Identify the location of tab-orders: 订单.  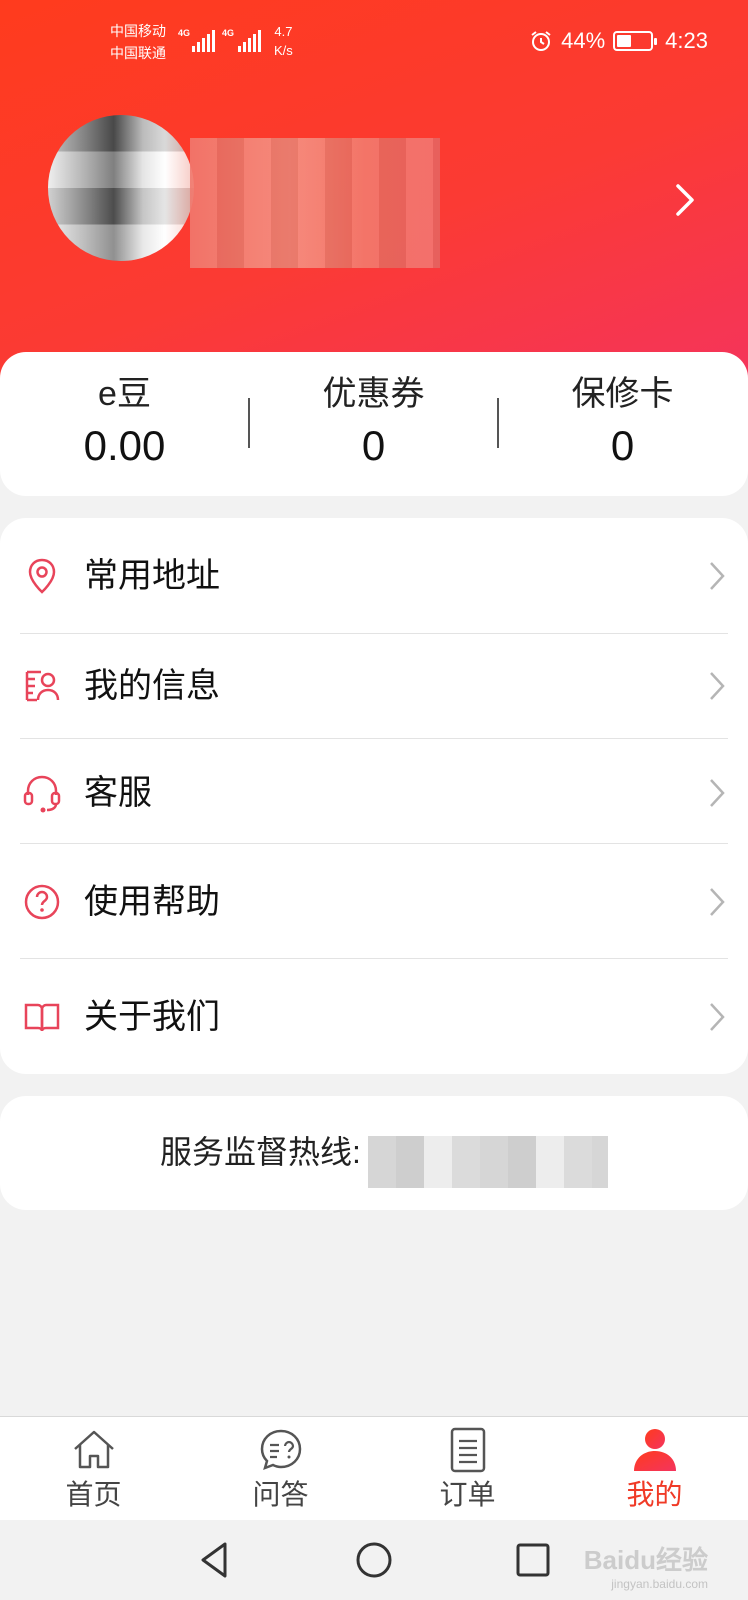
(467, 1469).